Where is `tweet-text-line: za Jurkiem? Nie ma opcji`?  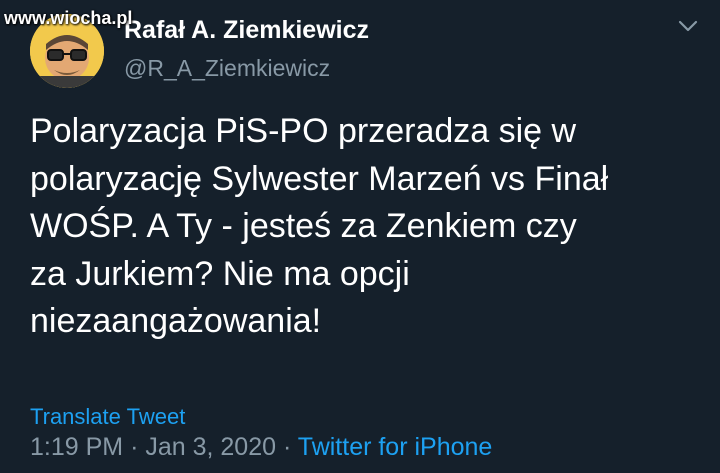
tweet-text-line: za Jurkiem? Nie ma opcji is located at coordinates (220, 273).